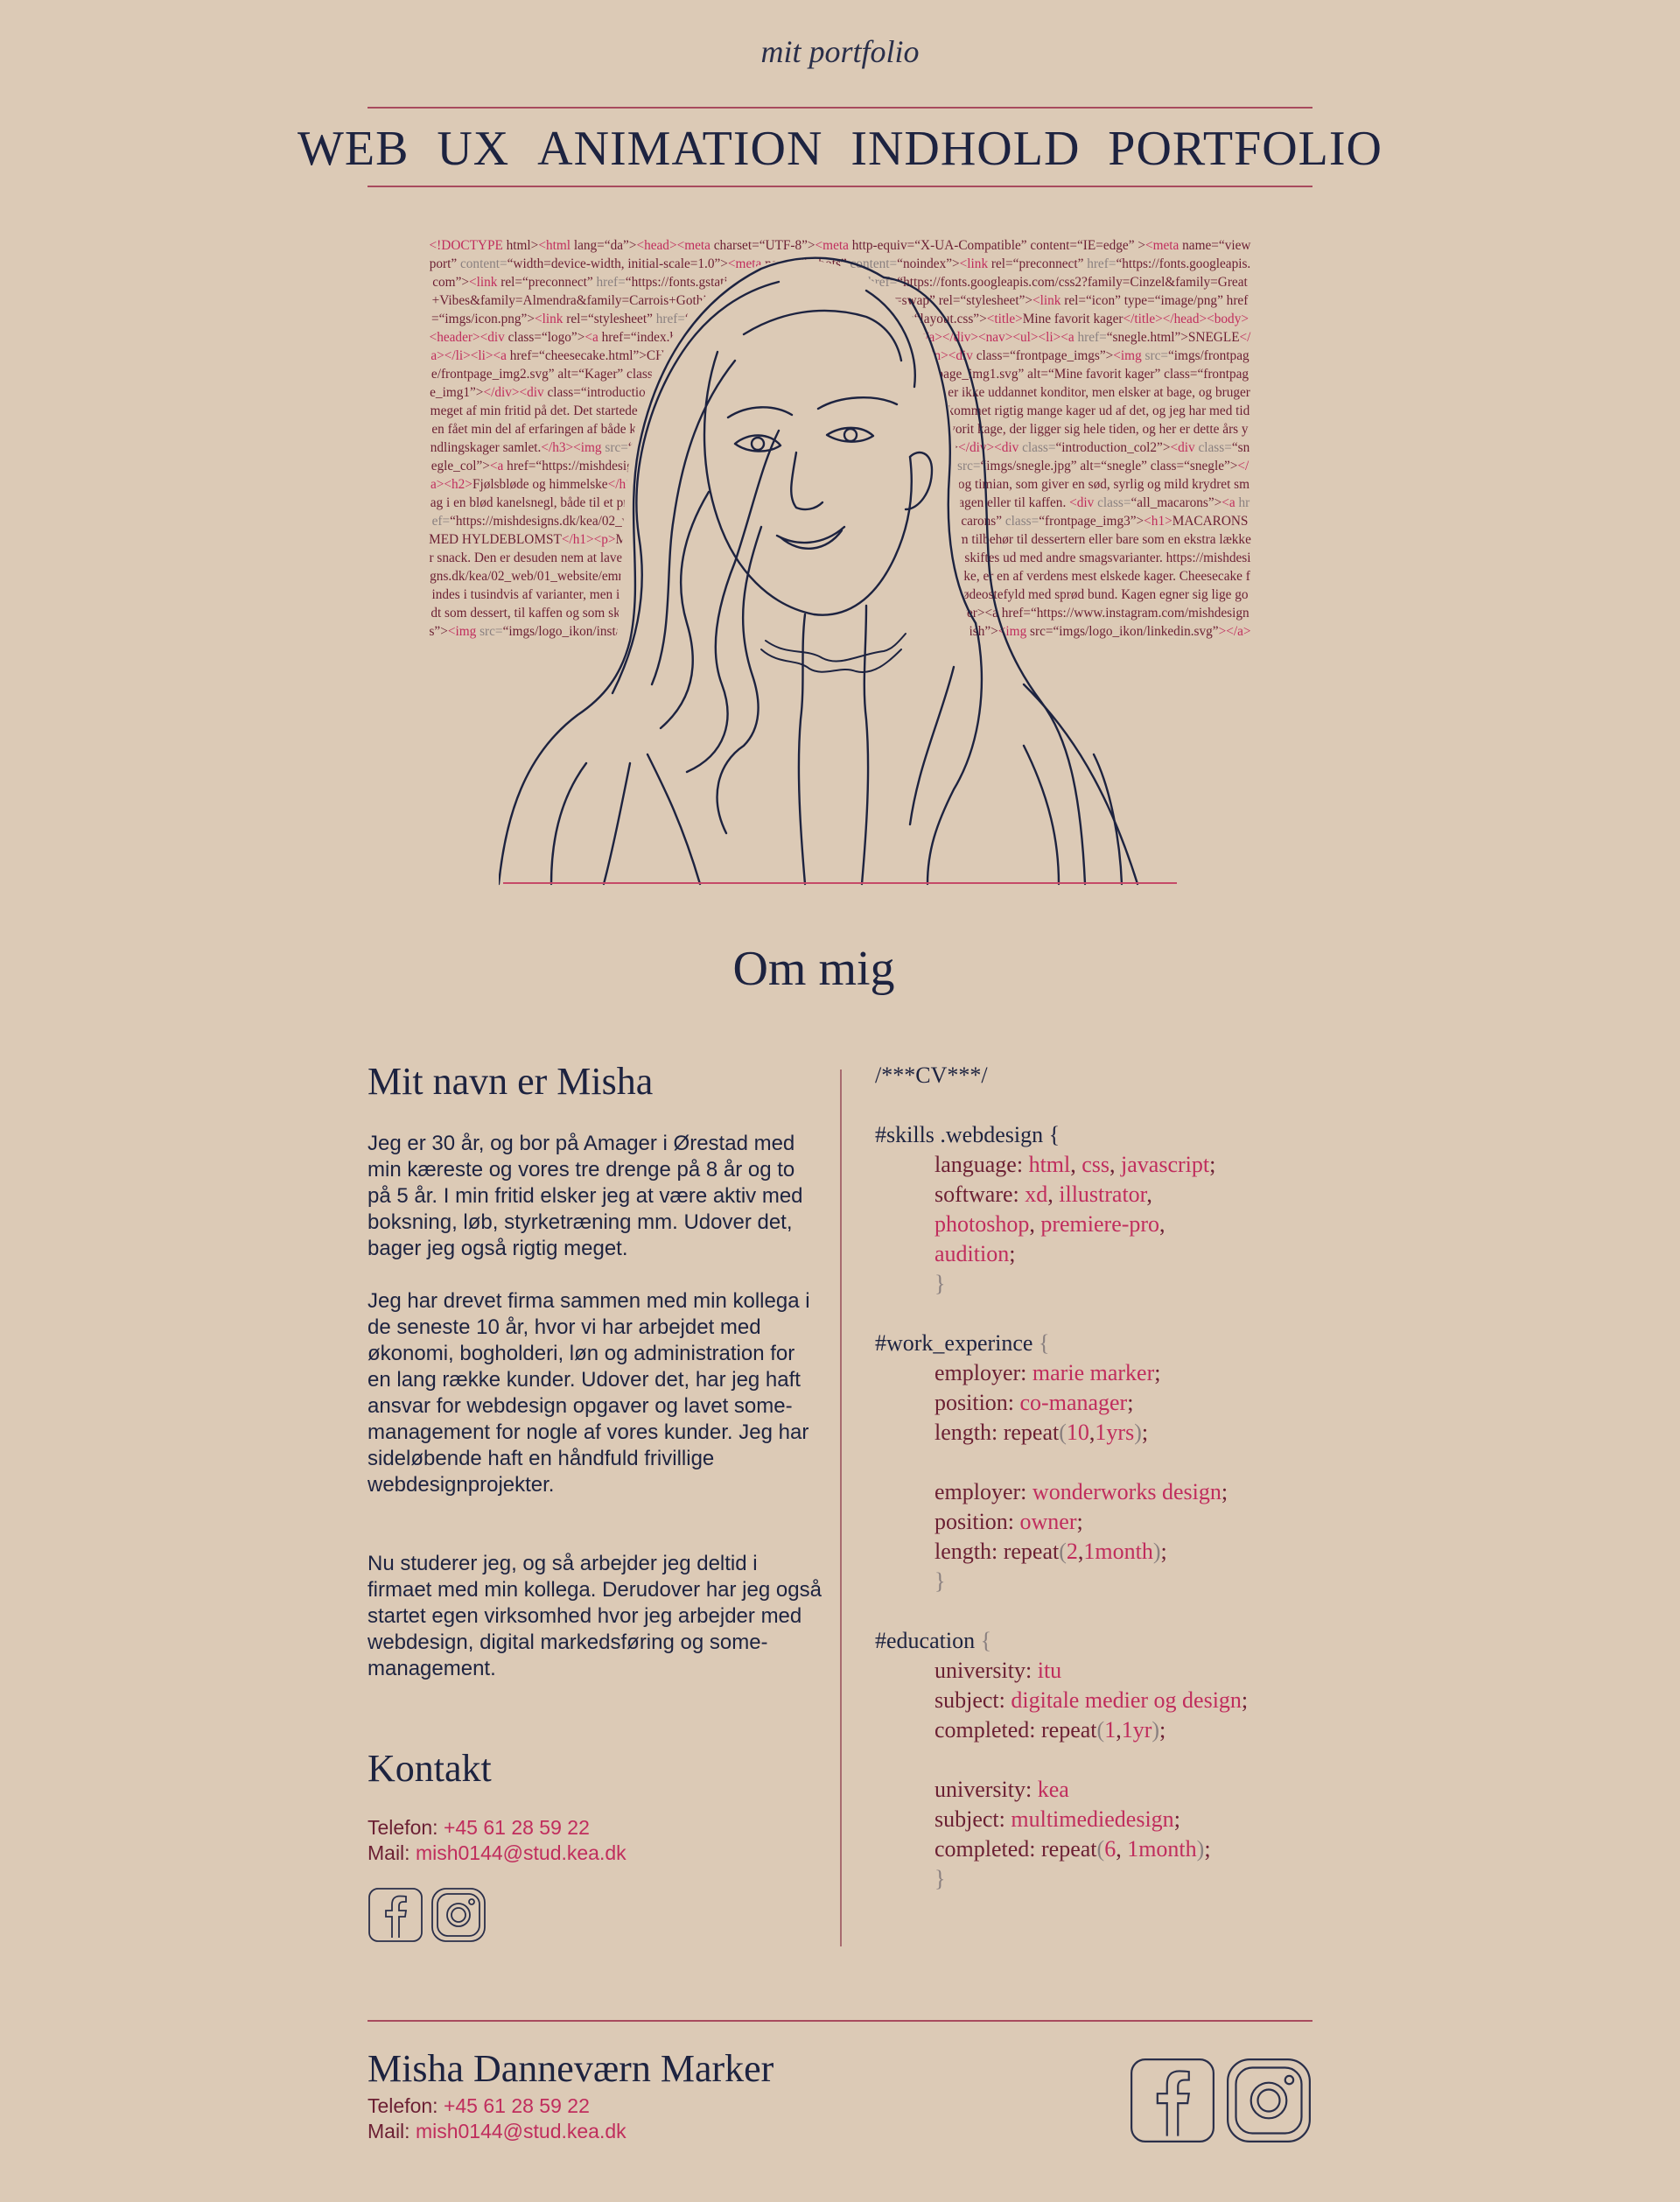 Image resolution: width=1680 pixels, height=2202 pixels. I want to click on footer-mail-link: mish0144@stud.kea.dk, so click(521, 2131).